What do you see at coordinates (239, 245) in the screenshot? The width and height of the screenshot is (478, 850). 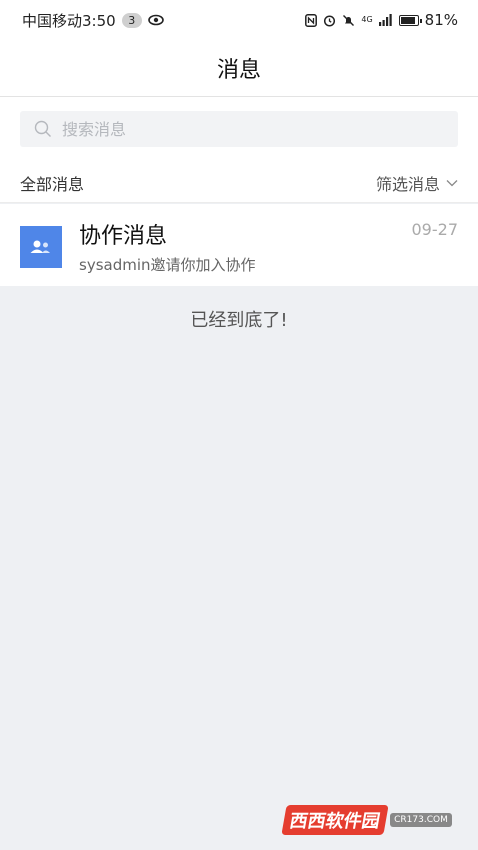 I see `message-list-item: 协作消息 sysadmin邀请你加入协作 09-27` at bounding box center [239, 245].